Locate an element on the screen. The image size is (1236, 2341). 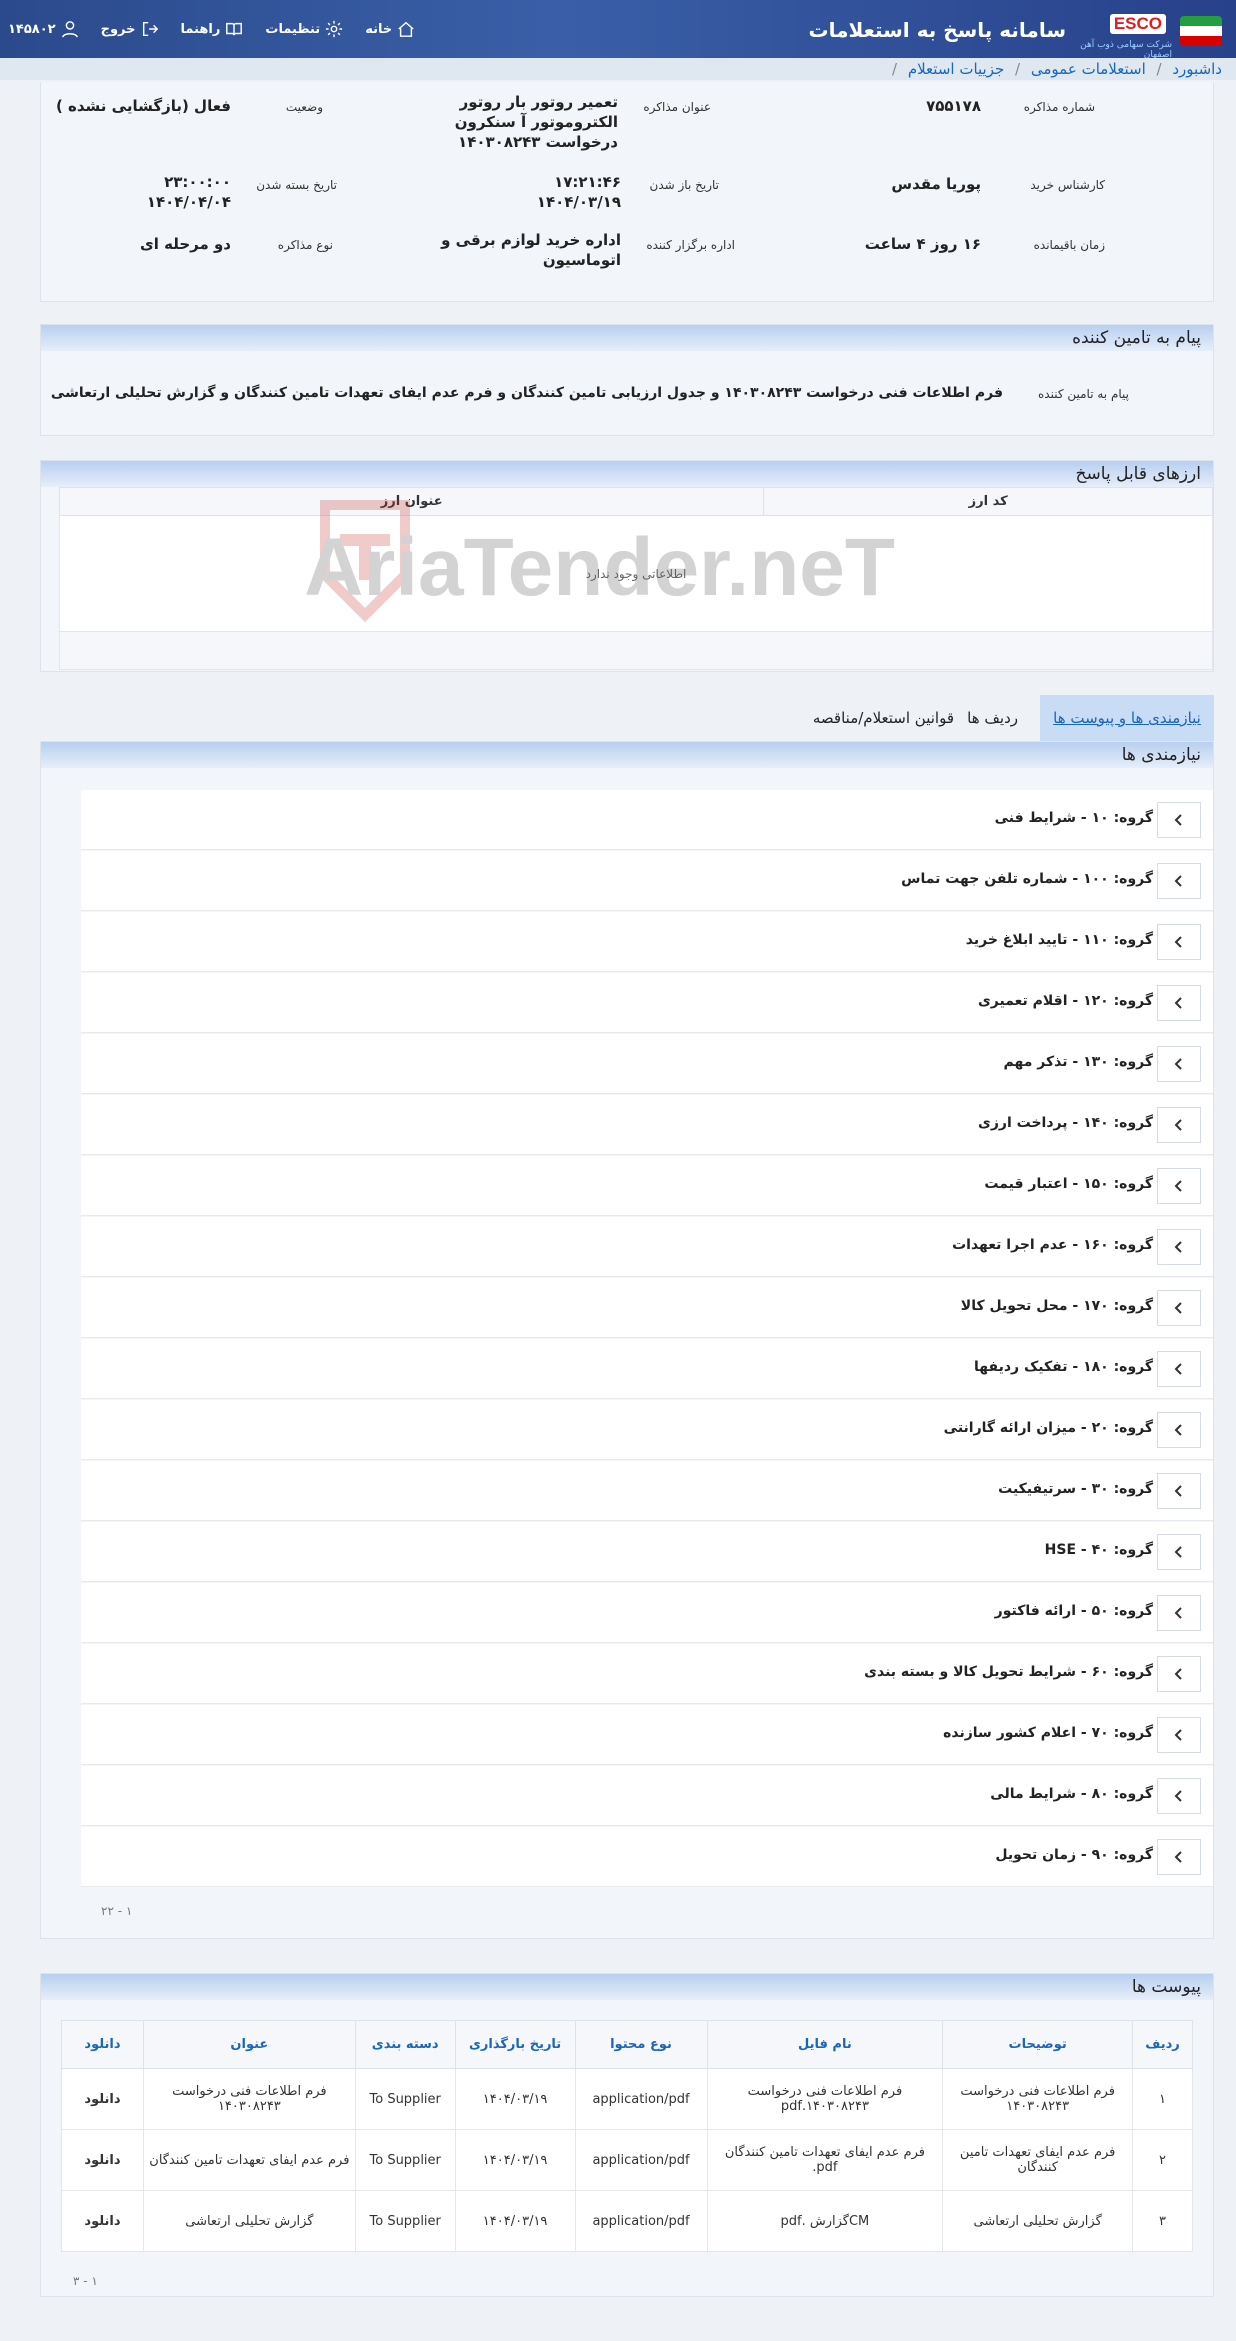
watermark-text: AriaTender.neT is located at coordinates (599, 567).